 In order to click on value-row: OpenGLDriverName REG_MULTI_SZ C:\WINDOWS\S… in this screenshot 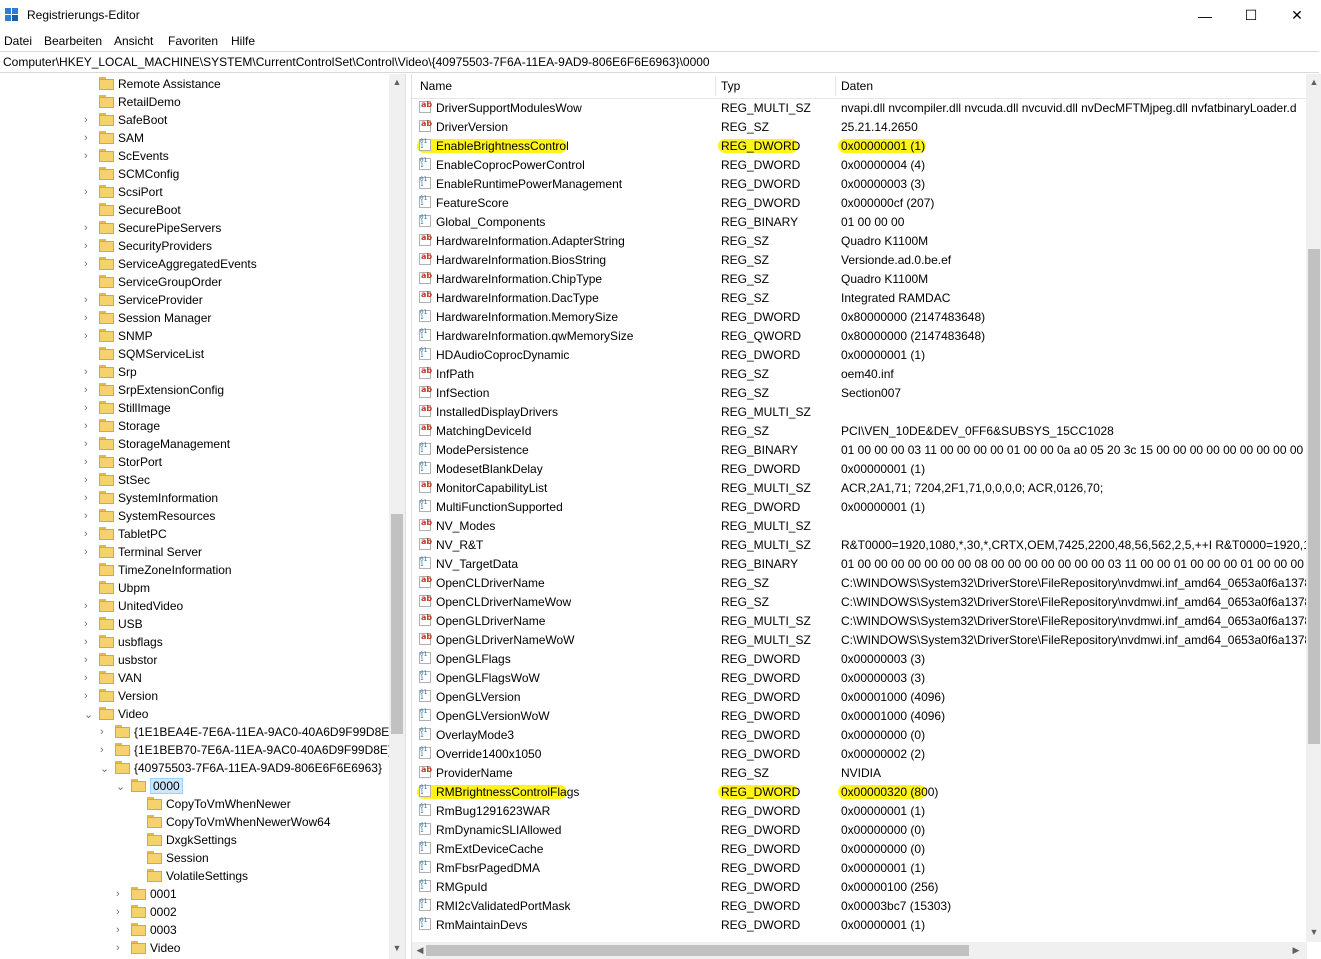, I will do `click(865, 620)`.